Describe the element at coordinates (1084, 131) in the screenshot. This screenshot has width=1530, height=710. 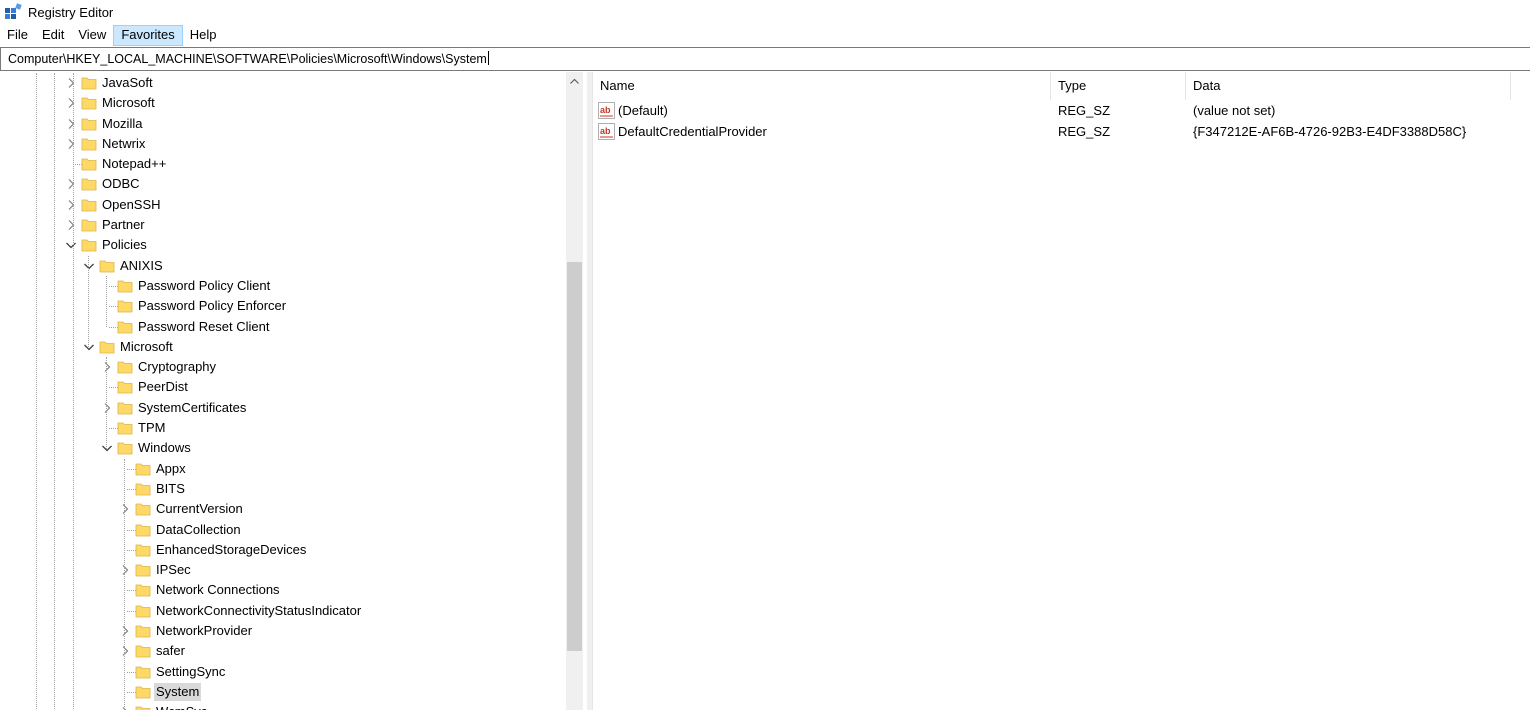
I see `value-type: REG_SZ` at that location.